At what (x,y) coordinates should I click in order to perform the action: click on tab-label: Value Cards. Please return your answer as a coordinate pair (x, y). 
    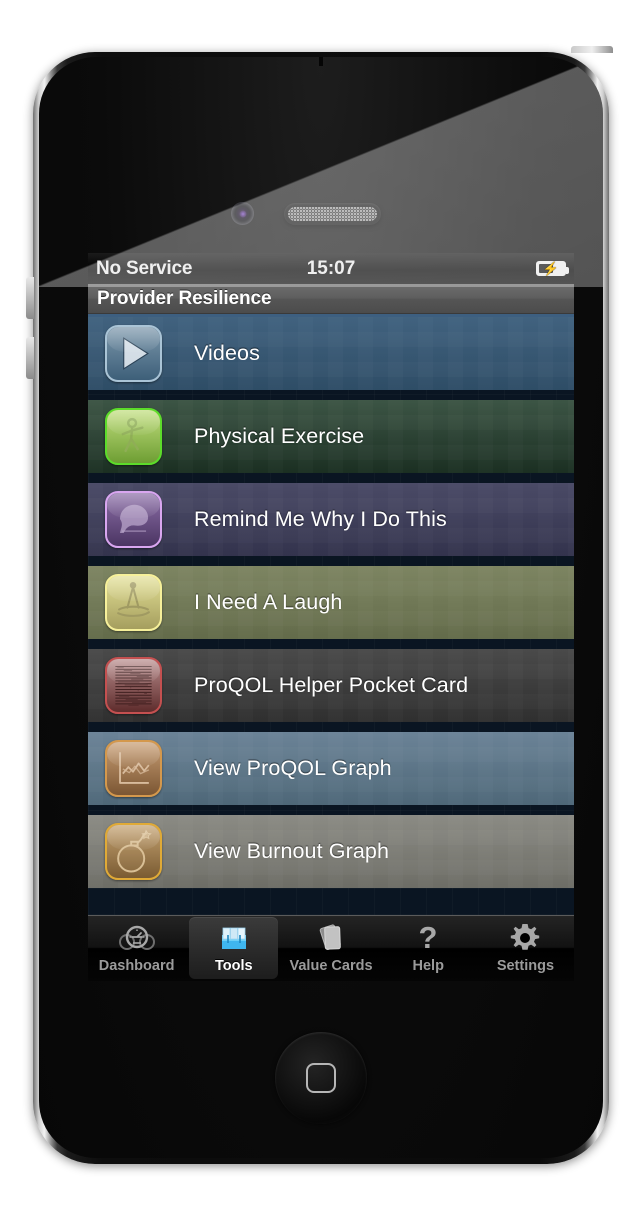
    Looking at the image, I should click on (331, 966).